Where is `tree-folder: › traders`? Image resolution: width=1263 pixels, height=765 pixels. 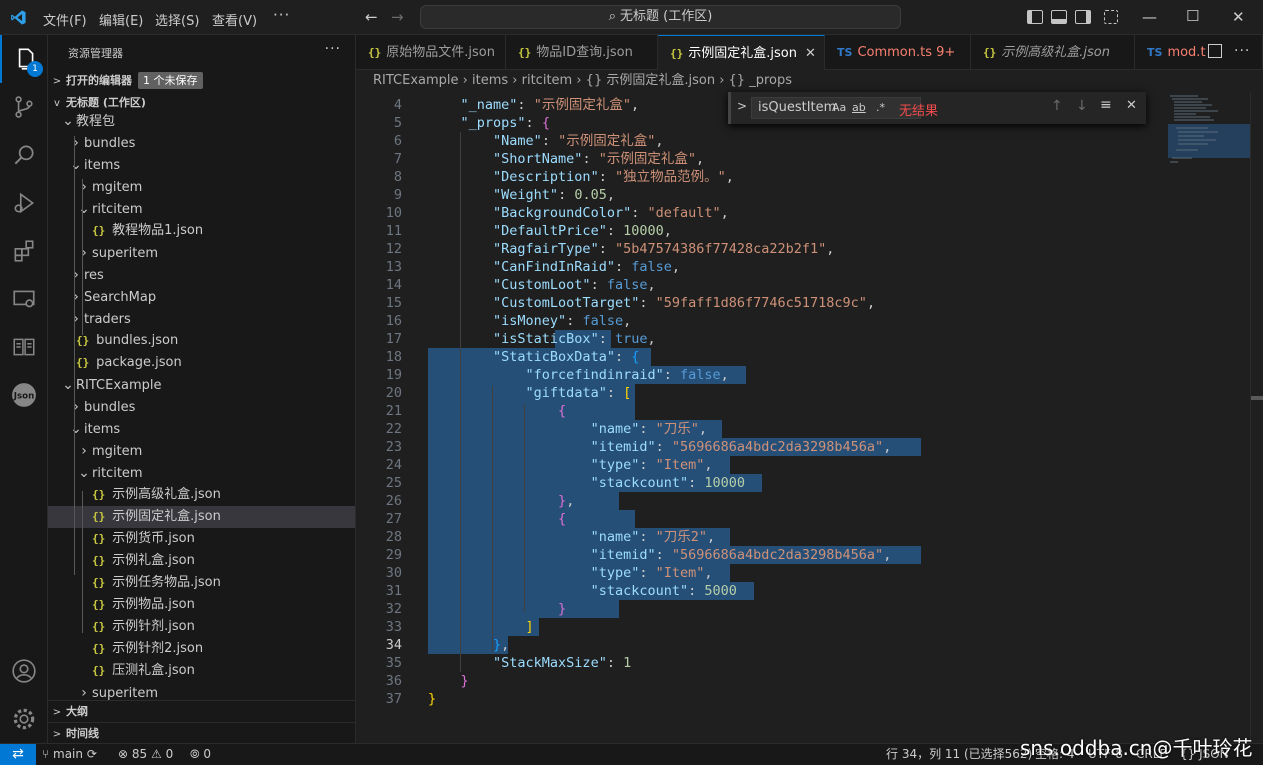 tree-folder: › traders is located at coordinates (201, 319).